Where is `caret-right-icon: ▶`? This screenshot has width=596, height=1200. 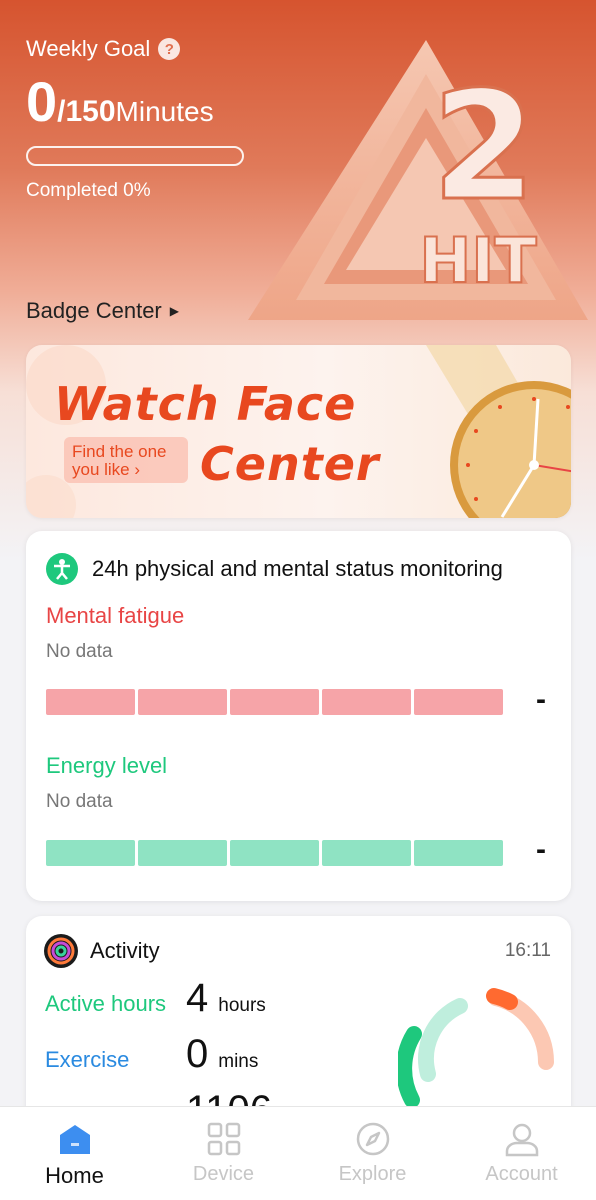
caret-right-icon: ▶ is located at coordinates (174, 311).